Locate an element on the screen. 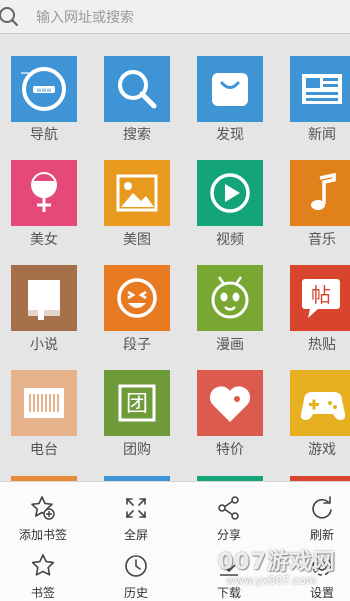  tile-label: 发现 is located at coordinates (230, 135).